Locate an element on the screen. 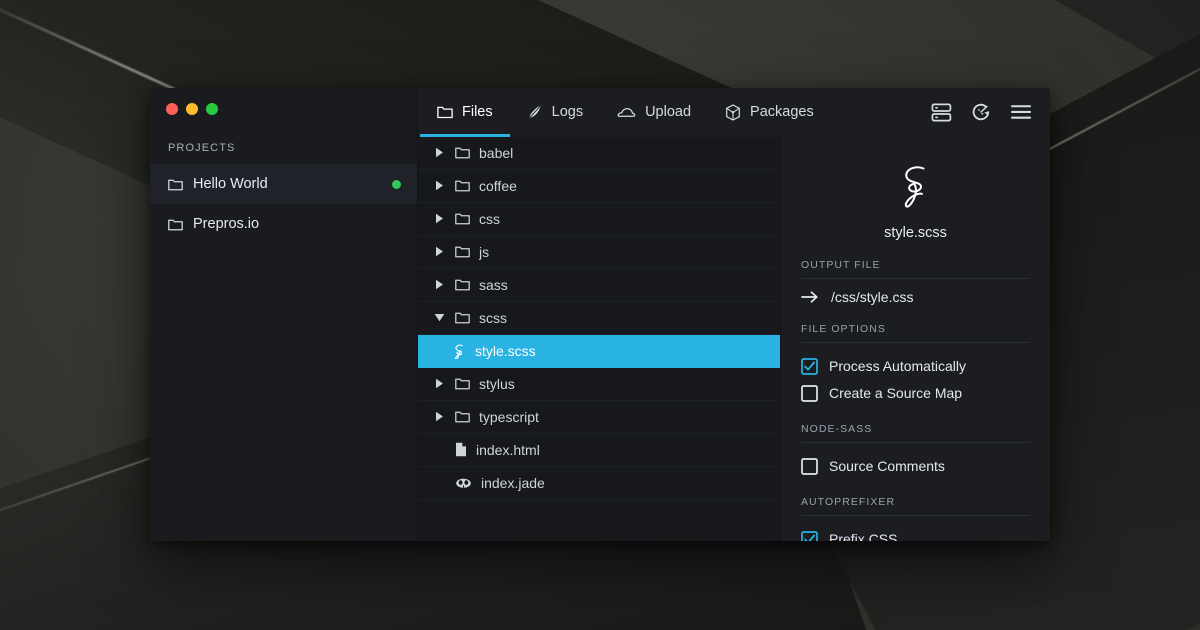 The height and width of the screenshot is (630, 1200). tab-packages: Packages is located at coordinates (769, 112).